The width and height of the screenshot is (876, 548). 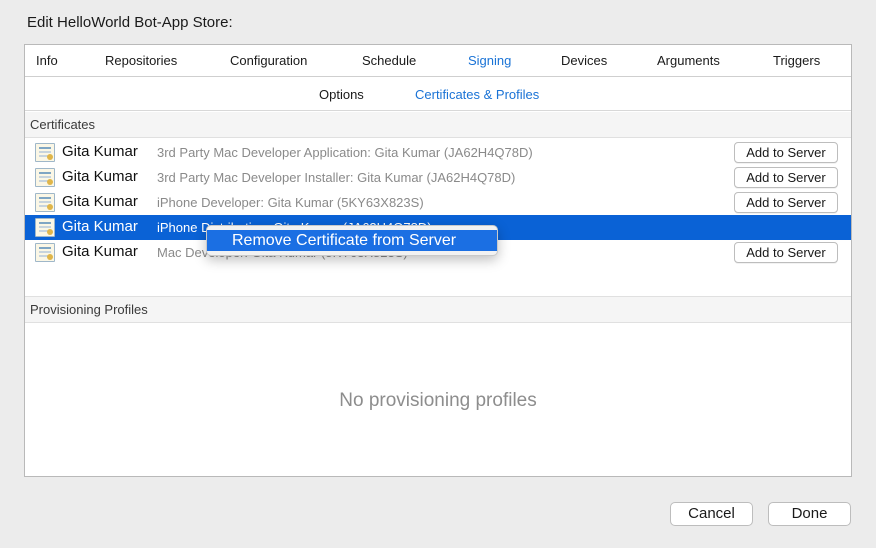 I want to click on tab-devices: Devices, so click(x=584, y=60).